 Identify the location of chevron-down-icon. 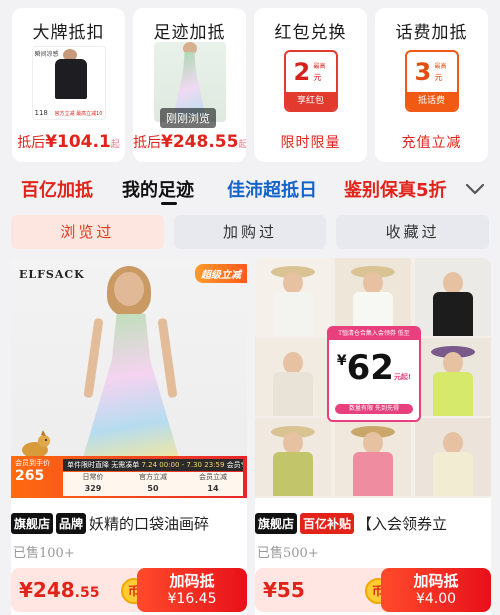
(475, 189).